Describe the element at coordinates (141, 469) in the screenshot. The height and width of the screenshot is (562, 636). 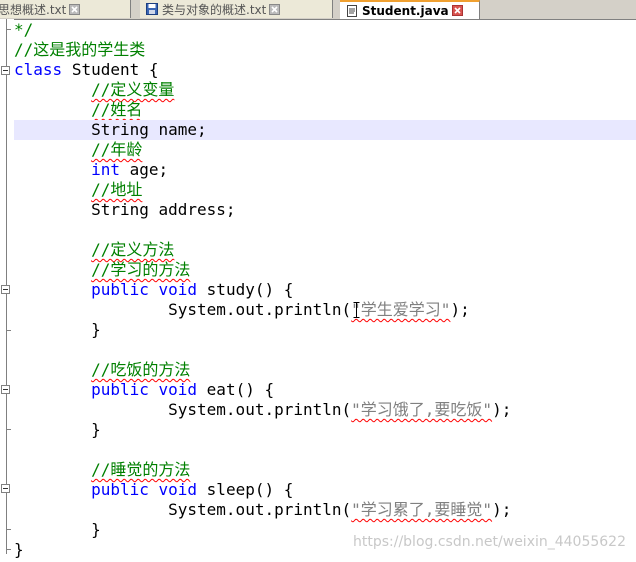
I see `comment: //睡觉的方法` at that location.